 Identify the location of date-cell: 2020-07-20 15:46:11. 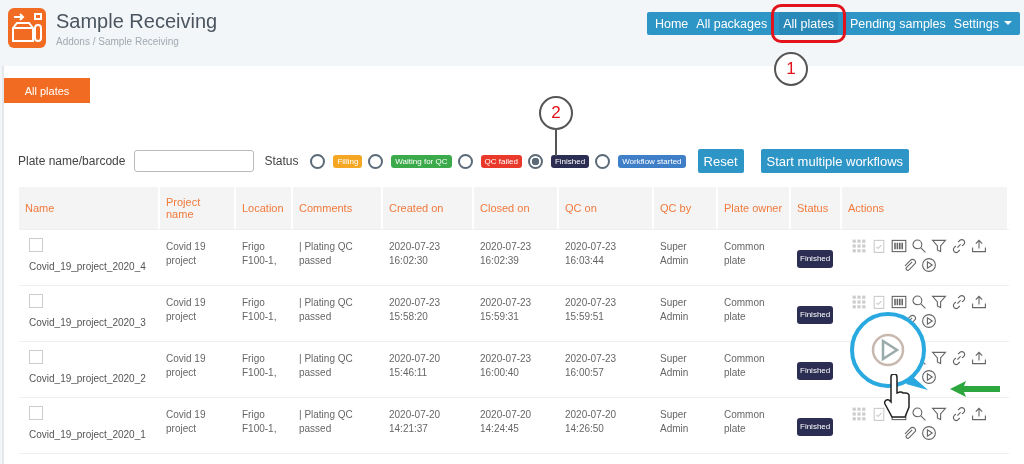
(415, 365).